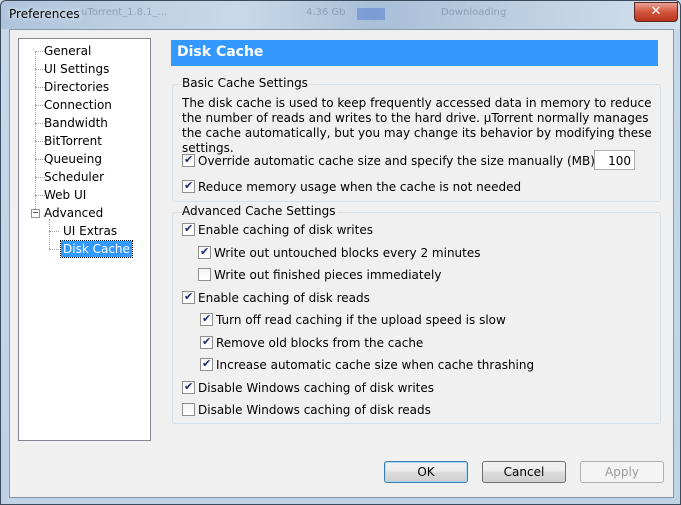 Image resolution: width=681 pixels, height=505 pixels. What do you see at coordinates (204, 274) in the screenshot?
I see `write-finished-pieces-checkbox` at bounding box center [204, 274].